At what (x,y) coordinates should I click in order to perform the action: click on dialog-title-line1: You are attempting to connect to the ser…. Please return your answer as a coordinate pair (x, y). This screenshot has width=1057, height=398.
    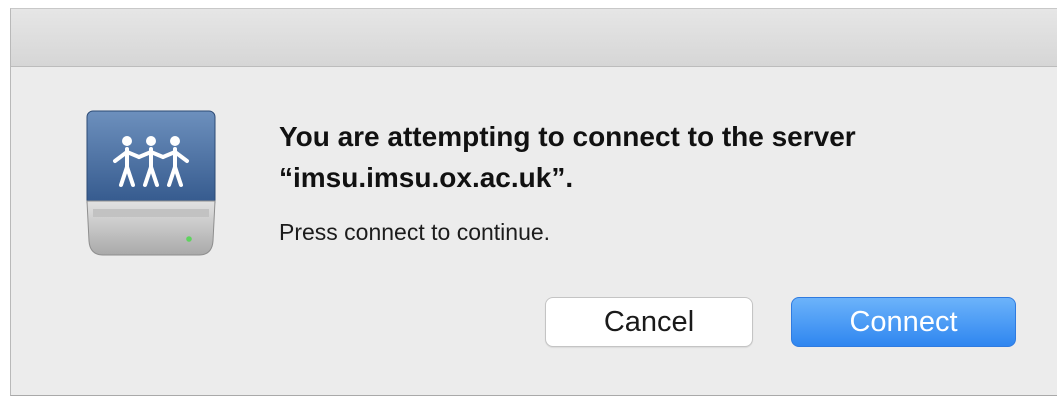
    Looking at the image, I should click on (567, 136).